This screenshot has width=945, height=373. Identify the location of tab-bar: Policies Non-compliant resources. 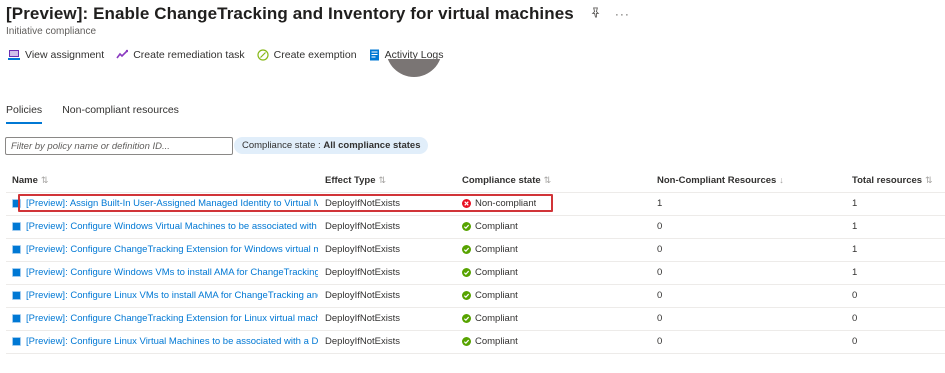
(102, 114).